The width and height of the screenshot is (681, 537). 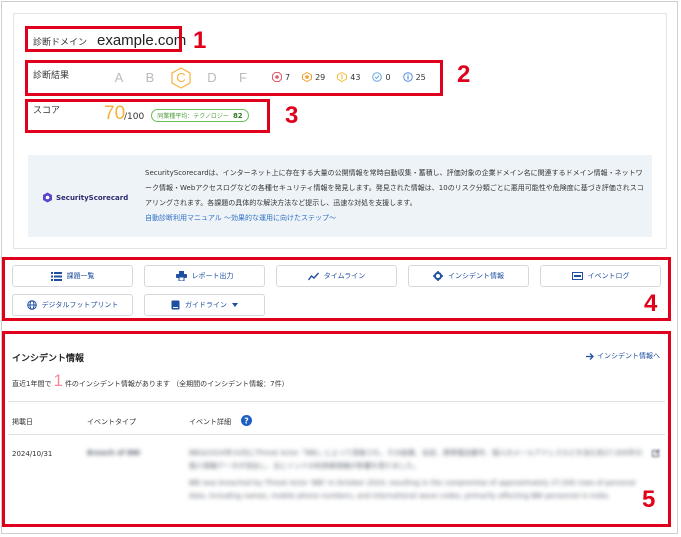 What do you see at coordinates (651, 303) in the screenshot?
I see `callout-4: 4` at bounding box center [651, 303].